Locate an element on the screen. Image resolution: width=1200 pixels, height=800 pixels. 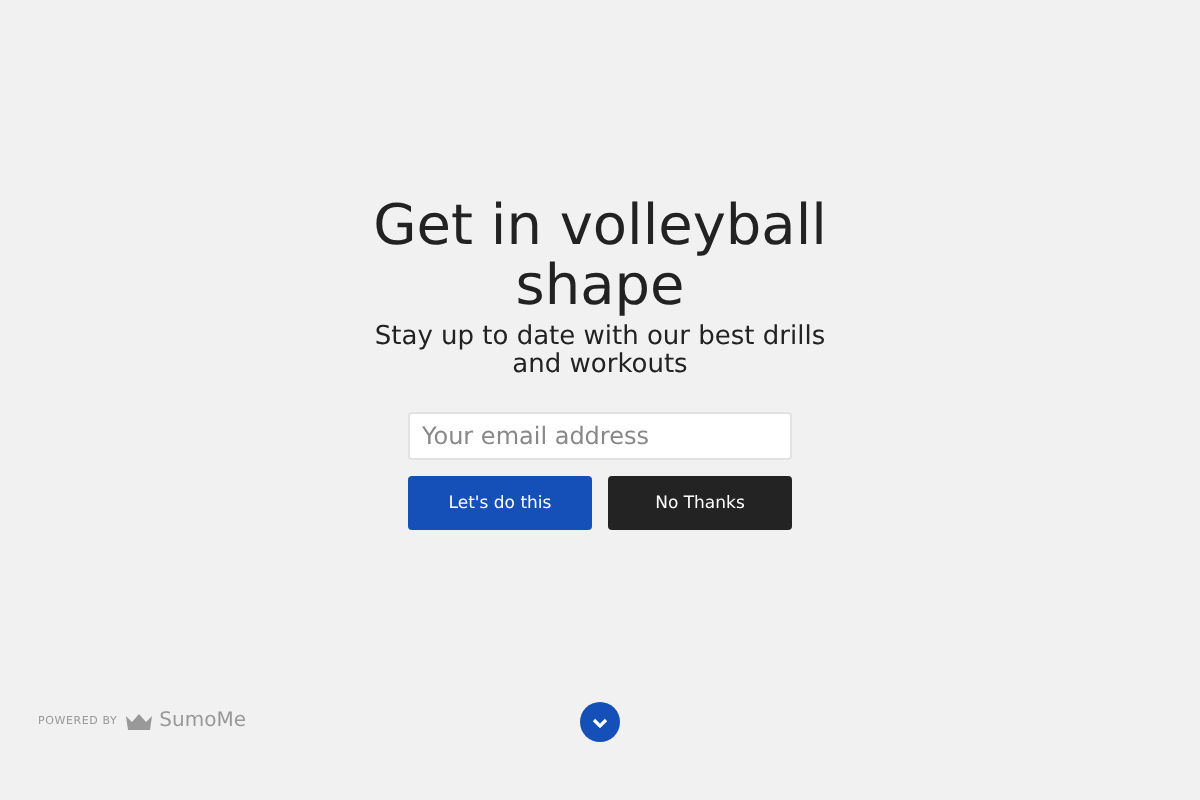
scroll-down-button is located at coordinates (600, 722).